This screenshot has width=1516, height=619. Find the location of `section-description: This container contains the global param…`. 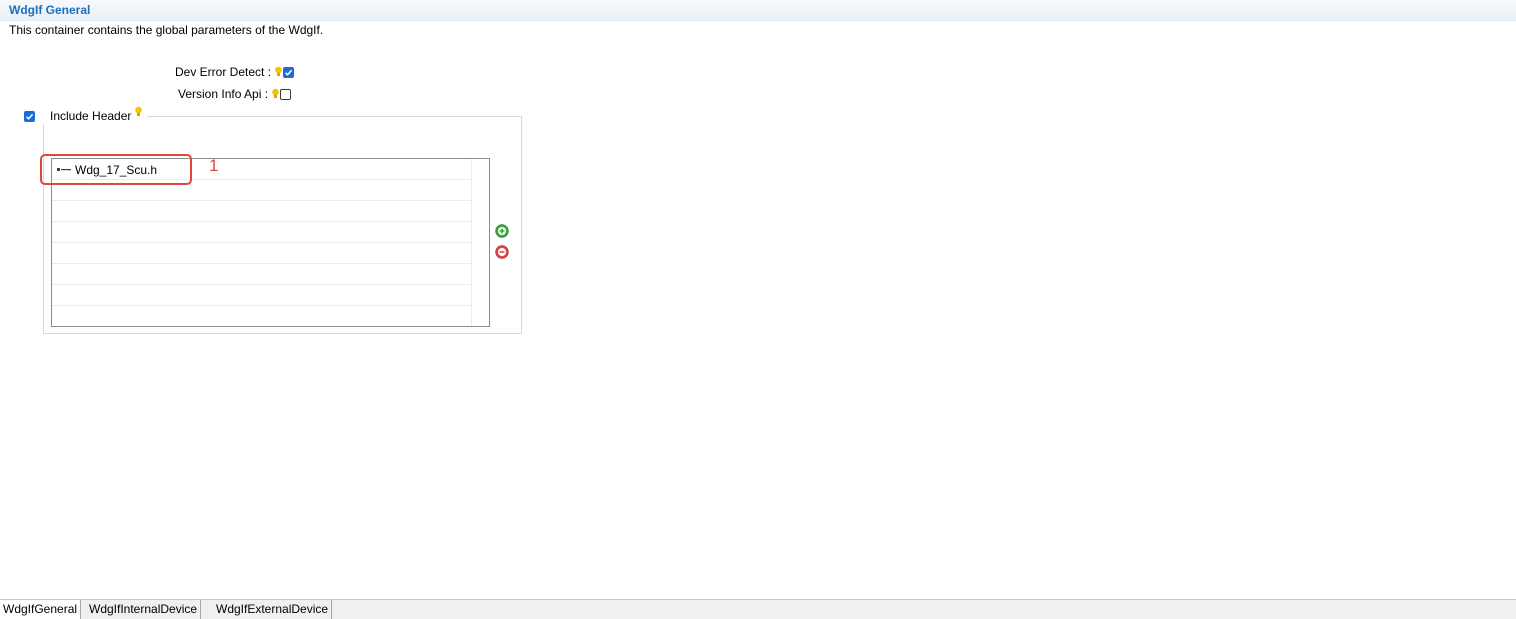

section-description: This container contains the global param… is located at coordinates (166, 30).